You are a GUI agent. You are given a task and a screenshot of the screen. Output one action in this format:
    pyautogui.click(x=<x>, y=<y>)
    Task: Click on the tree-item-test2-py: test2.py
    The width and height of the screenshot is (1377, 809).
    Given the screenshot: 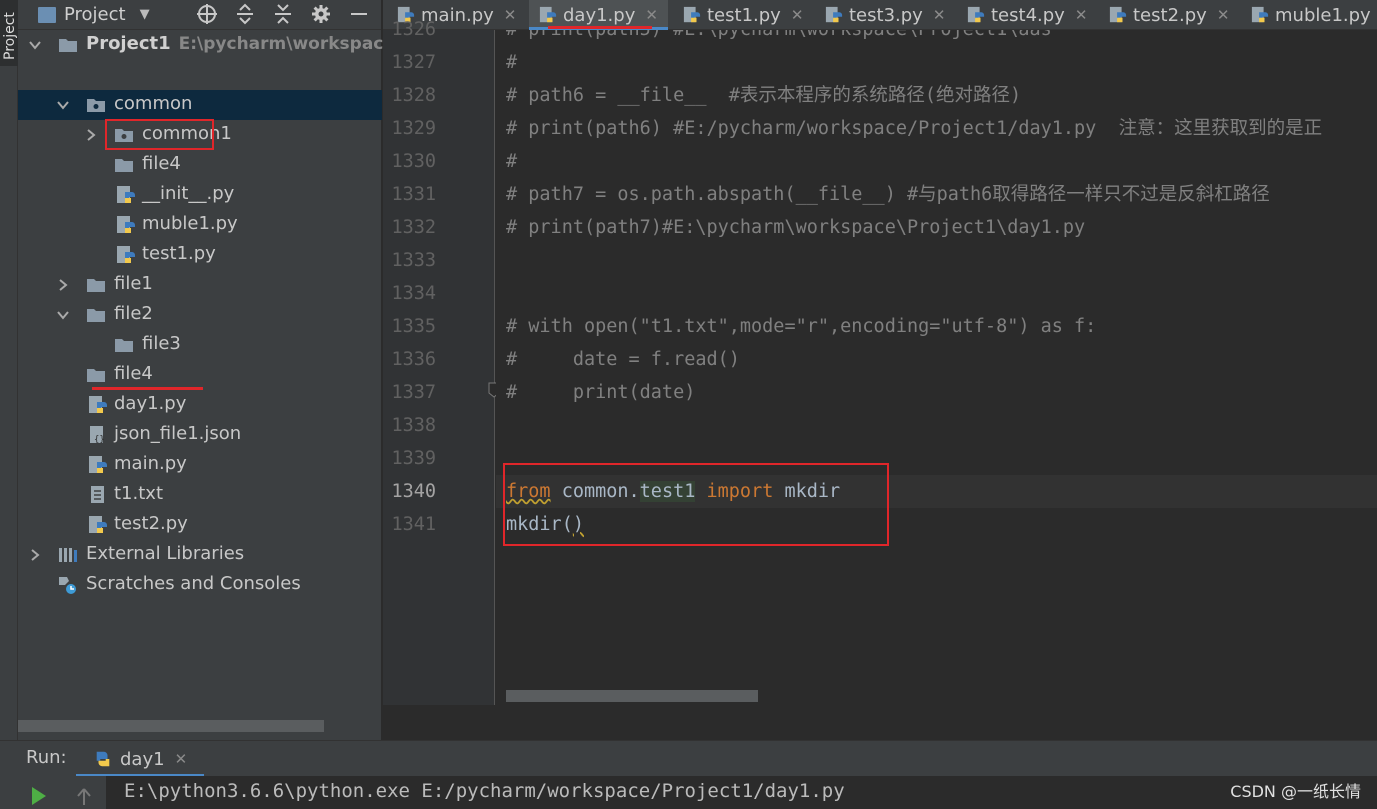 What is the action you would take?
    pyautogui.click(x=200, y=525)
    